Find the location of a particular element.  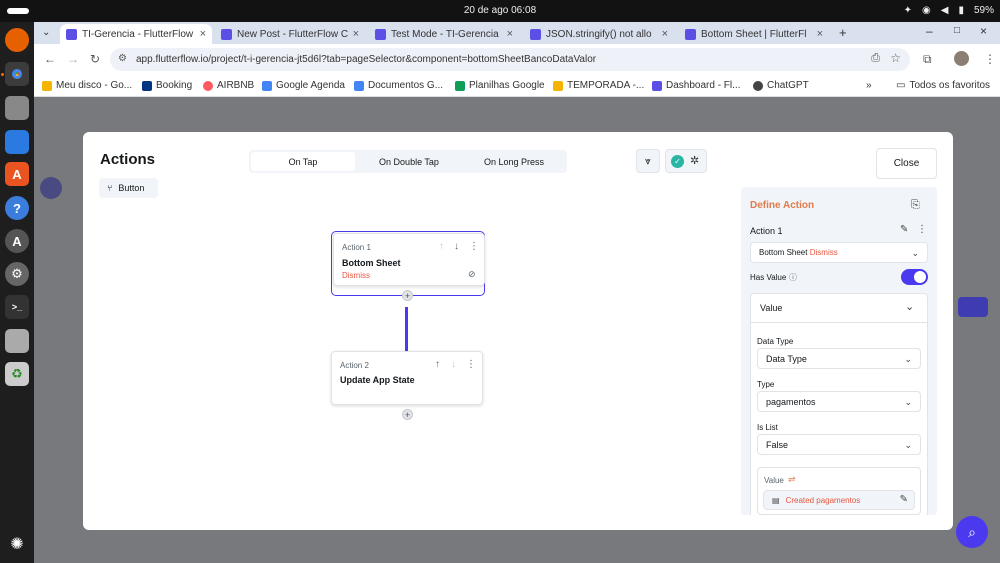

files-icon is located at coordinates (17, 108).